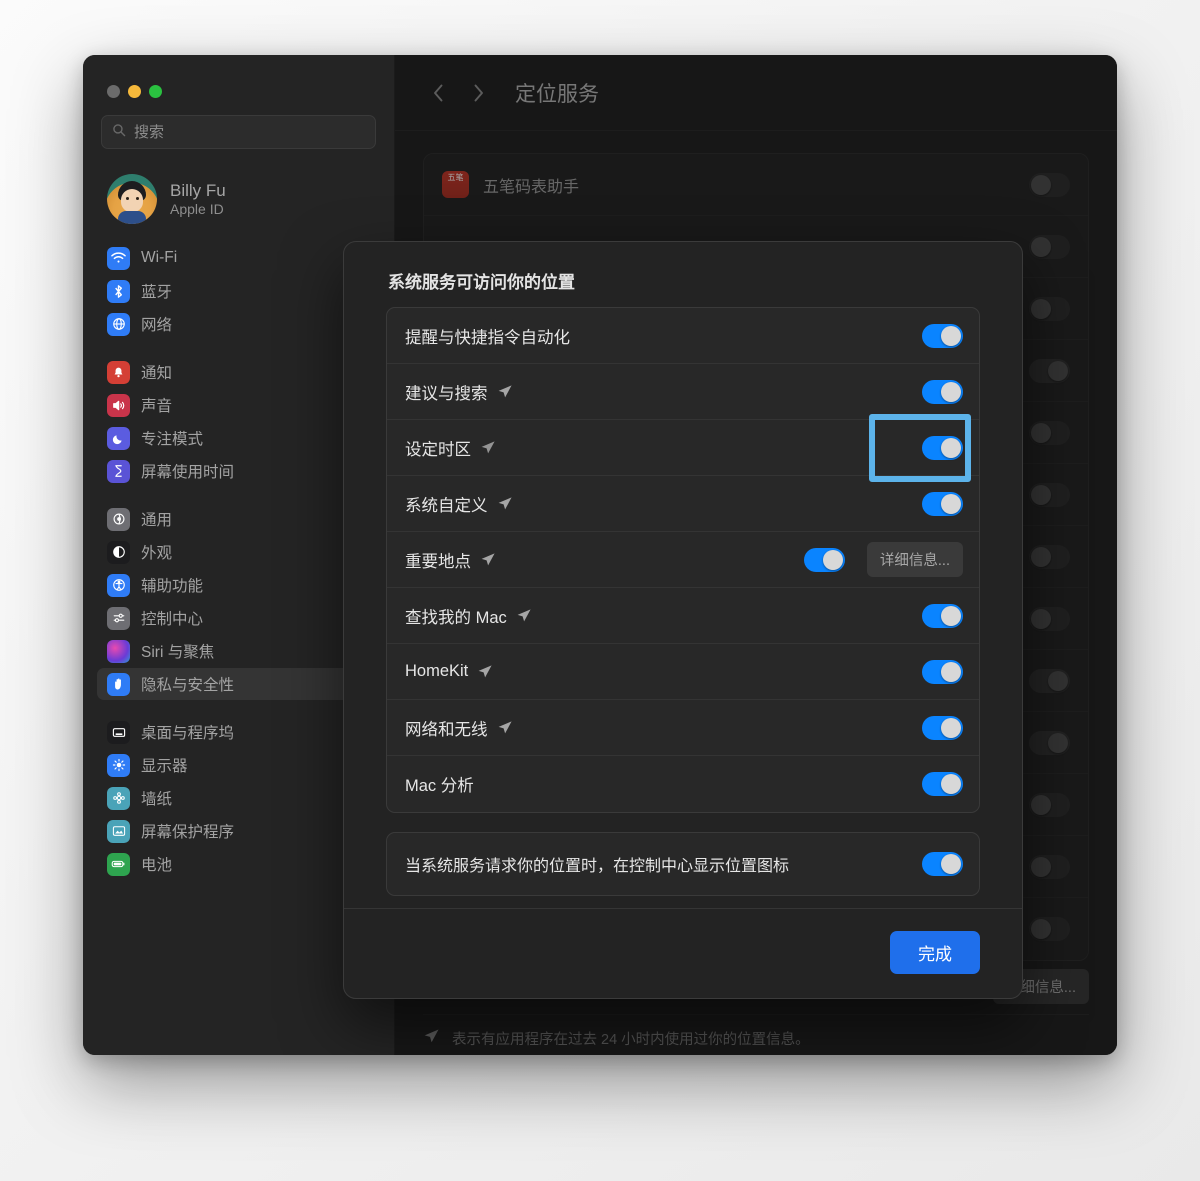 The image size is (1200, 1181). Describe the element at coordinates (118, 291) in the screenshot. I see `bluetooth-icon` at that location.